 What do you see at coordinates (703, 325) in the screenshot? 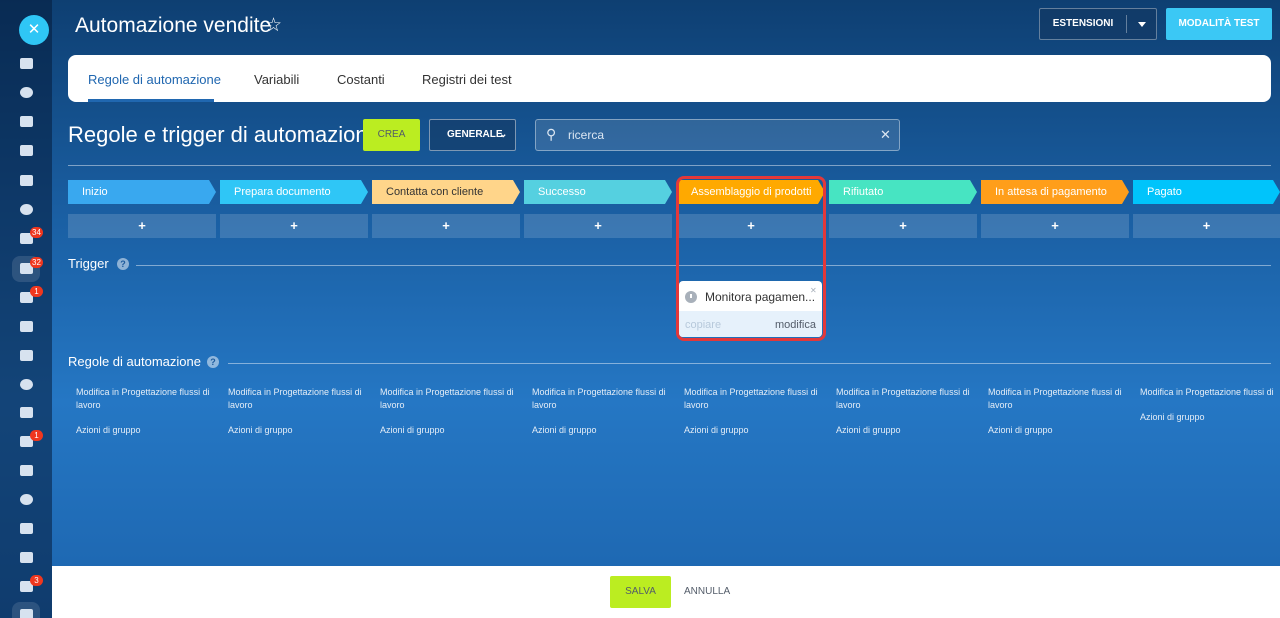
I see `copy-link: copiare` at bounding box center [703, 325].